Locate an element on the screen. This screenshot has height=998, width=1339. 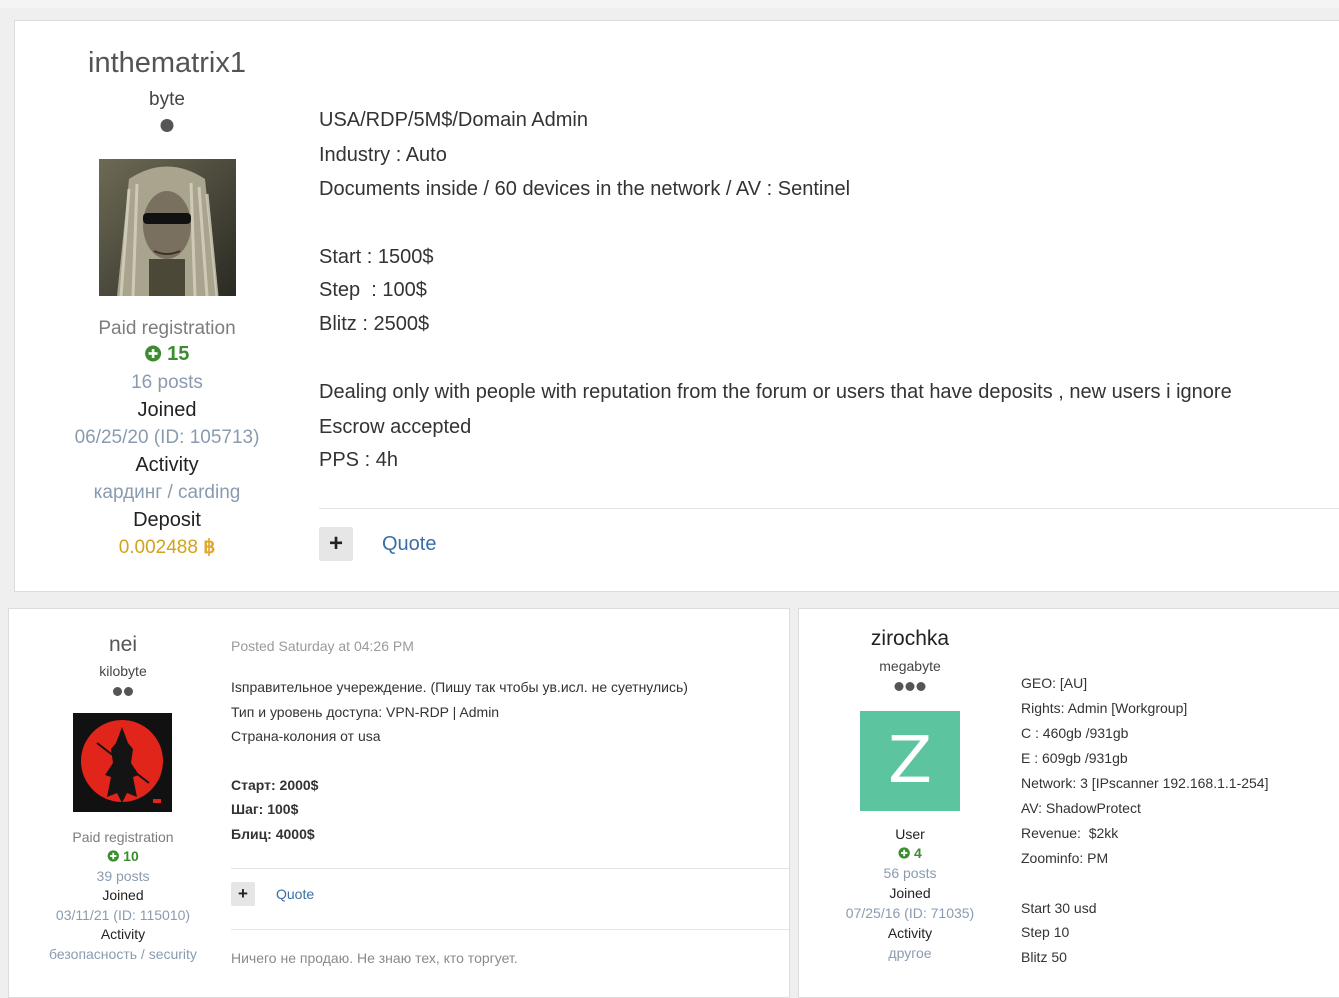
post-line: Старт: 2000$ is located at coordinates (275, 785).